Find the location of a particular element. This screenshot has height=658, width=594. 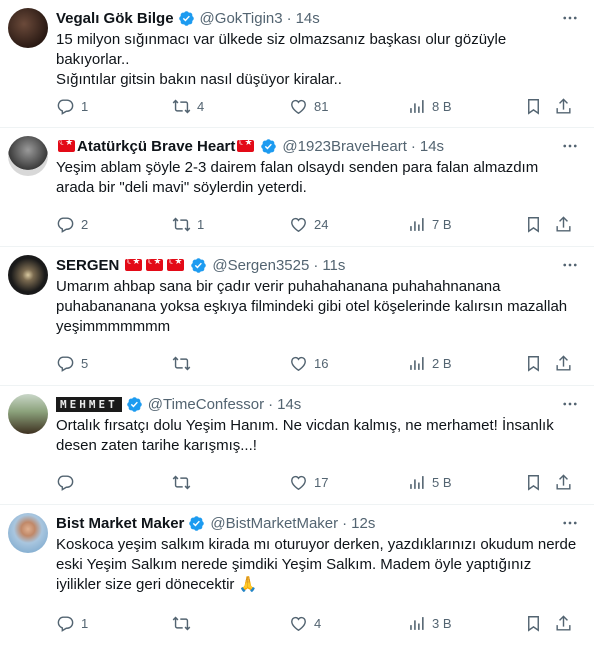

views-count: 8 B is located at coordinates (442, 106).